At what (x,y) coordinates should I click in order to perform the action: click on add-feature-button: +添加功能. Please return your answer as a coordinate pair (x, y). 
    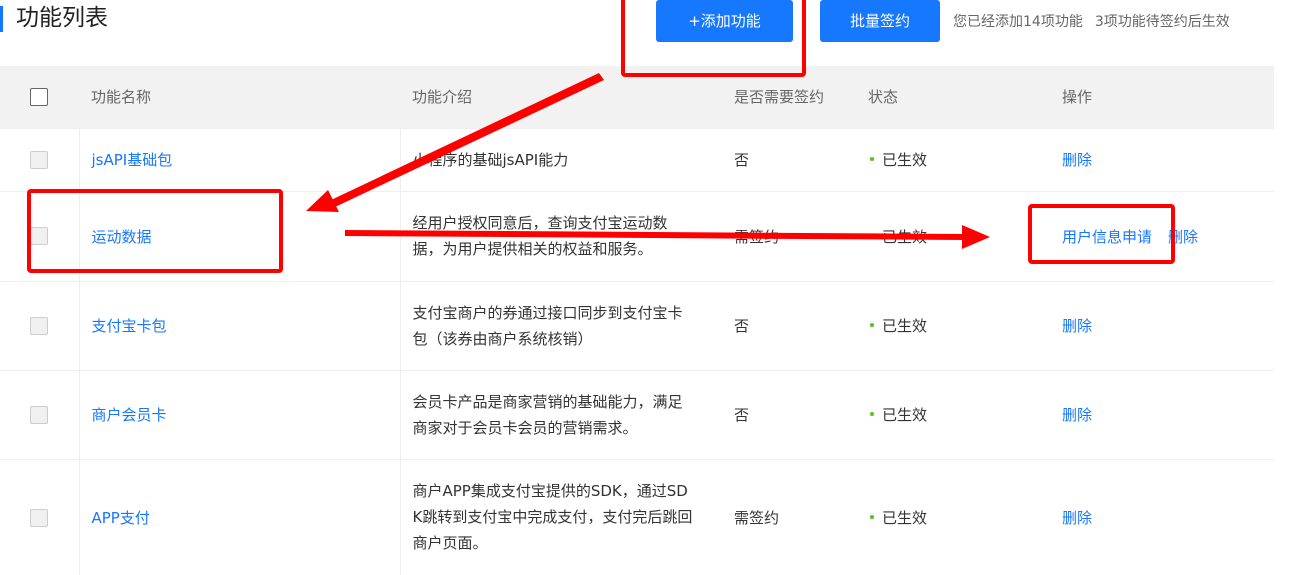
    Looking at the image, I should click on (724, 21).